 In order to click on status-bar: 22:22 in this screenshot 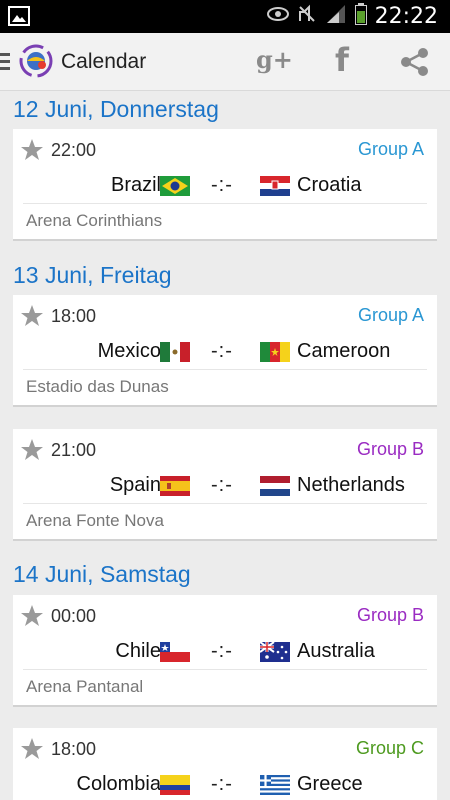, I will do `click(225, 16)`.